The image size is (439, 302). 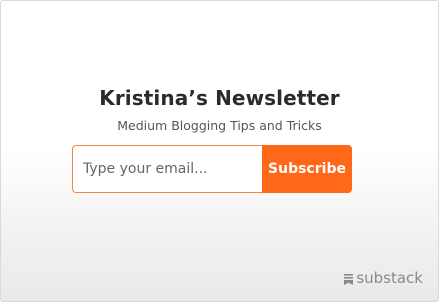 What do you see at coordinates (167, 169) in the screenshot?
I see `email-input` at bounding box center [167, 169].